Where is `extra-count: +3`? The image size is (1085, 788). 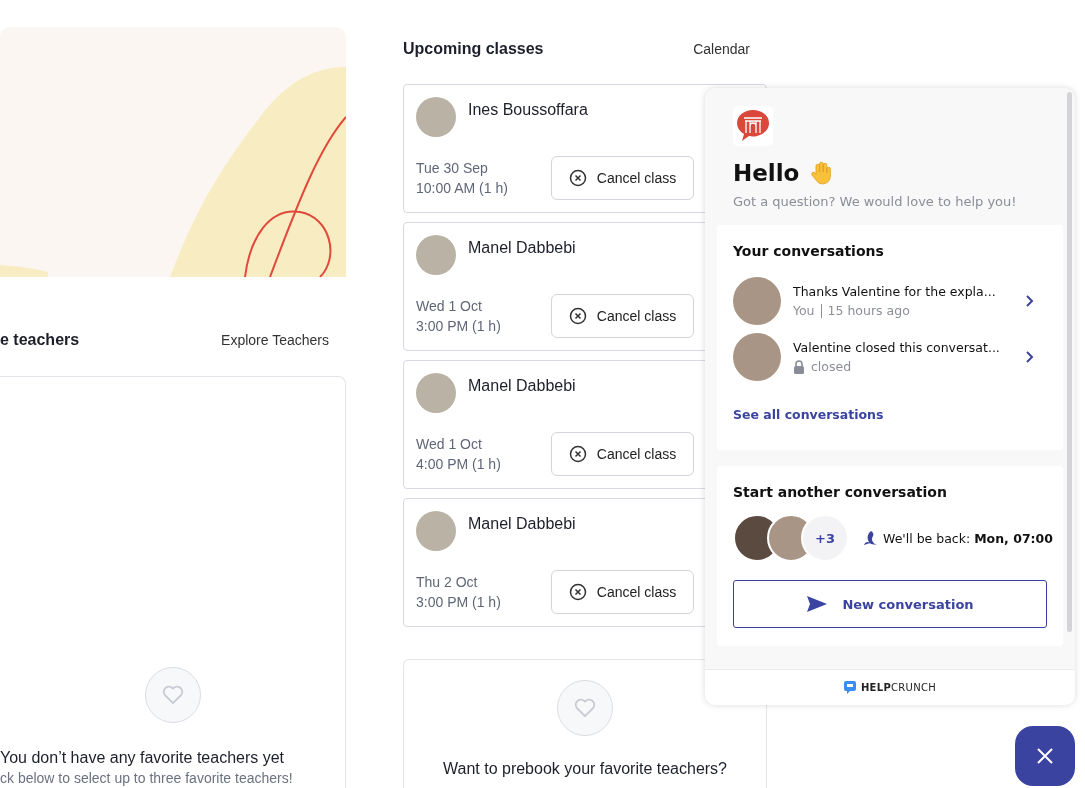
extra-count: +3 is located at coordinates (825, 538).